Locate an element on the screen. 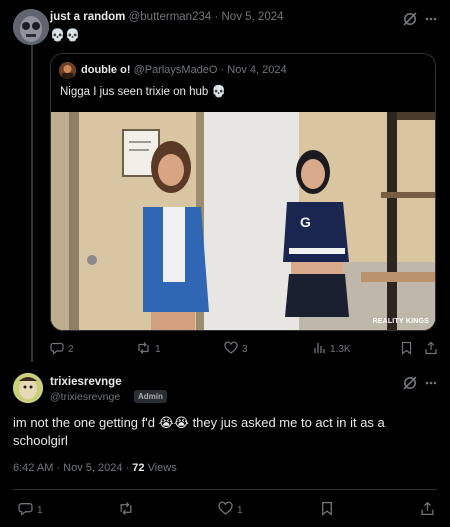 The height and width of the screenshot is (527, 450). like-button: 1 is located at coordinates (230, 510).